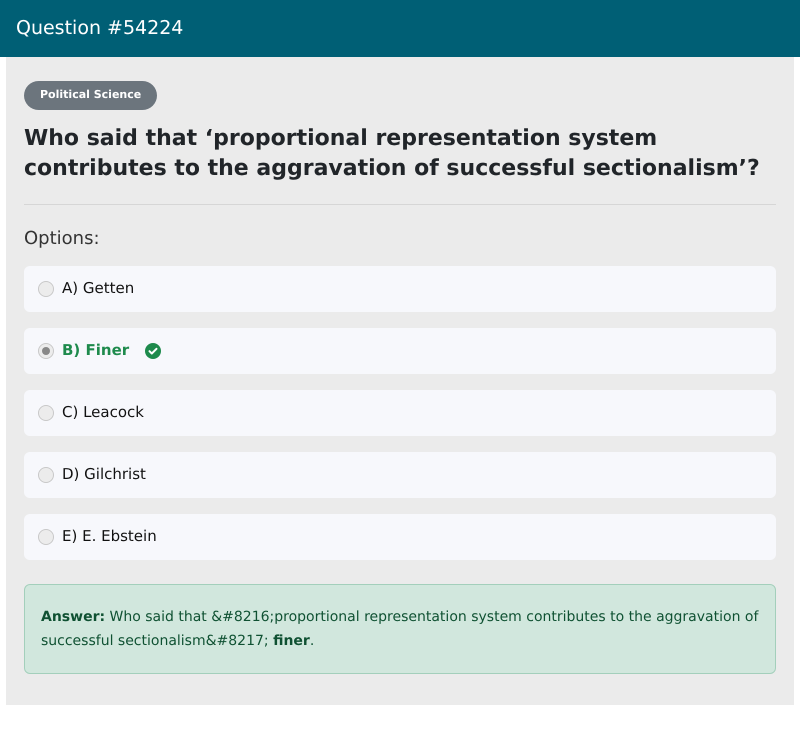  I want to click on category-tag: Political Science, so click(91, 95).